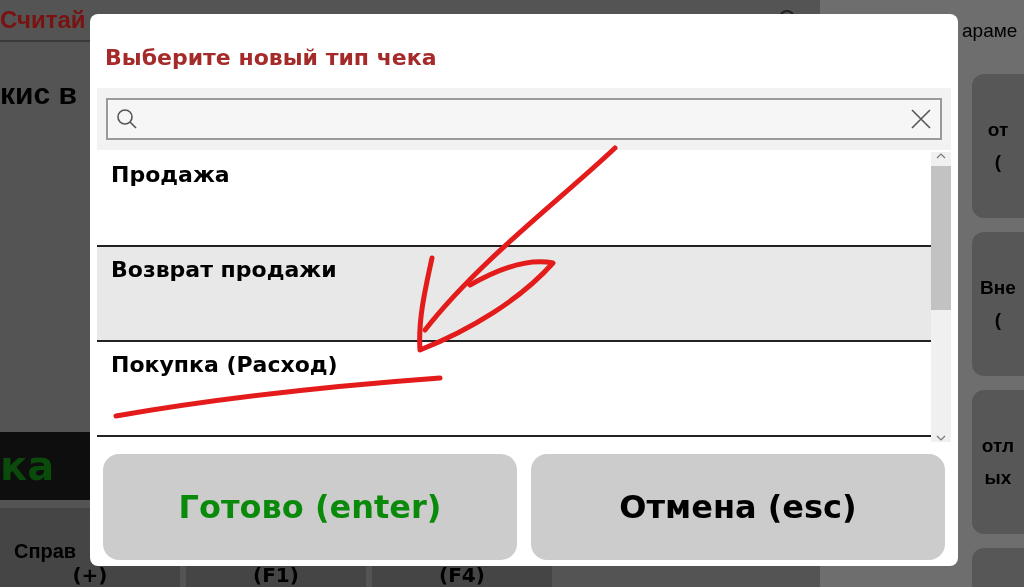 This screenshot has width=1024, height=587. I want to click on list-item: Возврат продажи, so click(514, 294).